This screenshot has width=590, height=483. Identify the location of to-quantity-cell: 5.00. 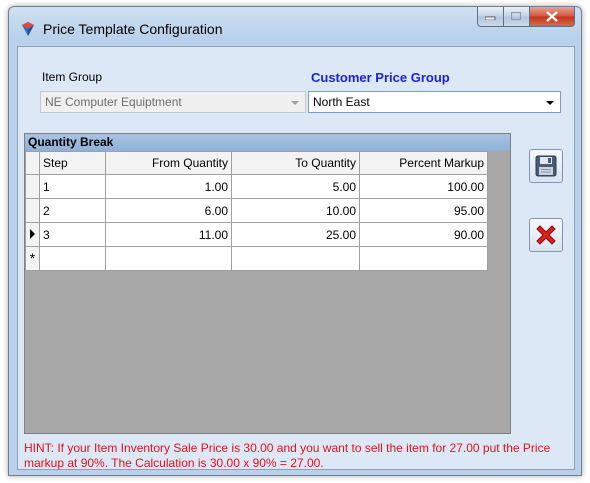
(295, 186).